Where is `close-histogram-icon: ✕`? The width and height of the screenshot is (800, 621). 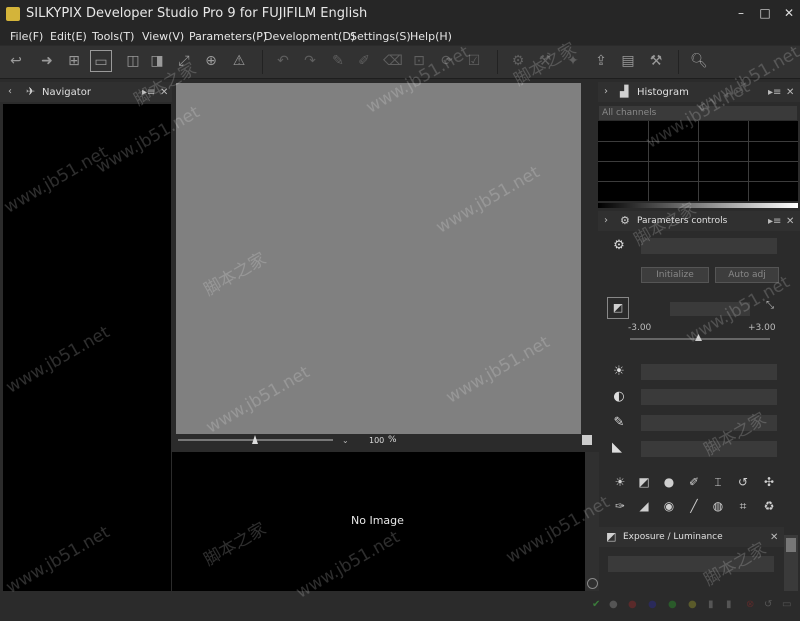 close-histogram-icon: ✕ is located at coordinates (790, 92).